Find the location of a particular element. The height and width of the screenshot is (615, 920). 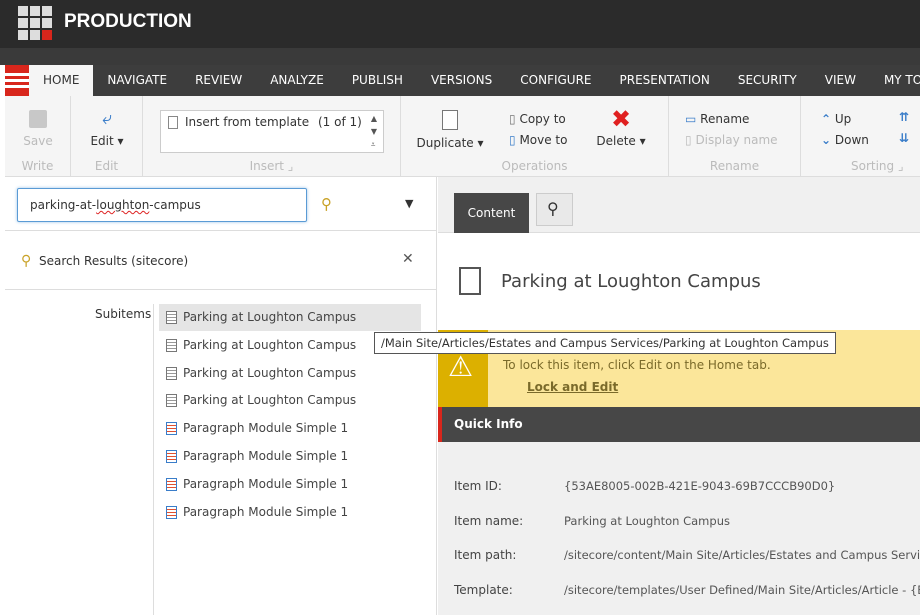

divider is located at coordinates (153, 459).